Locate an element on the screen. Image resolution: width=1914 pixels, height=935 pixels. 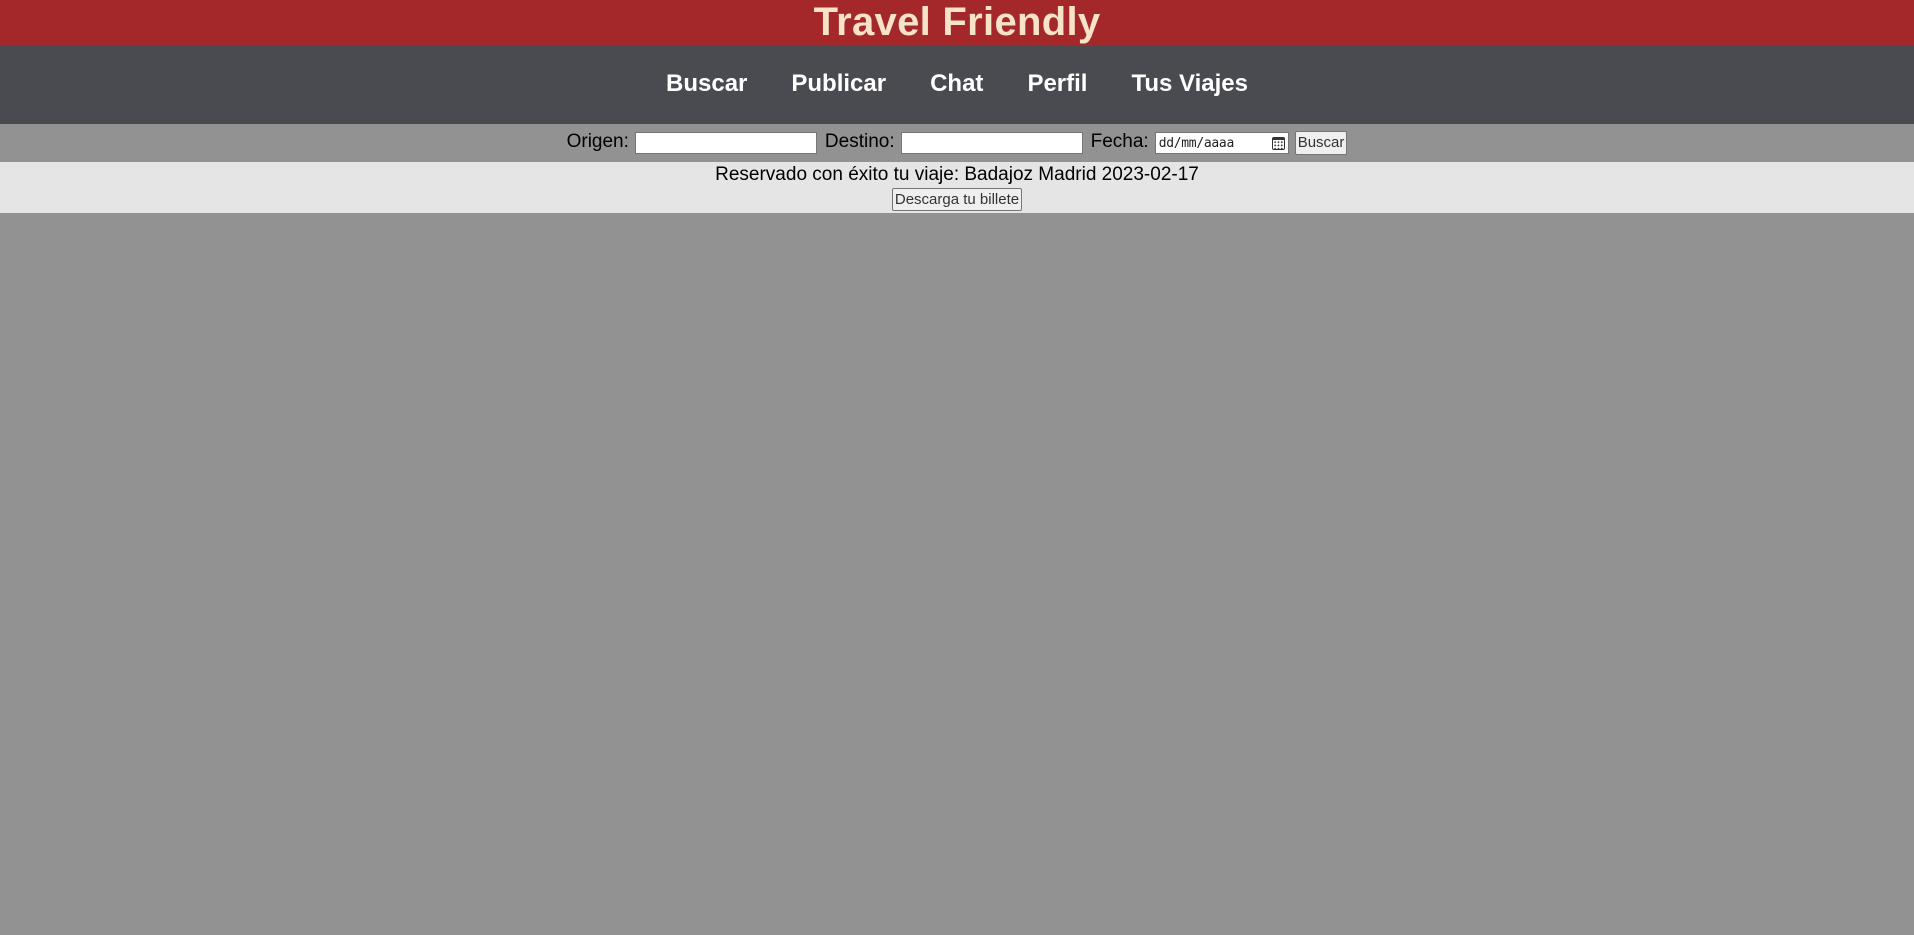
nav-item-perfil: Perfil is located at coordinates (1057, 84).